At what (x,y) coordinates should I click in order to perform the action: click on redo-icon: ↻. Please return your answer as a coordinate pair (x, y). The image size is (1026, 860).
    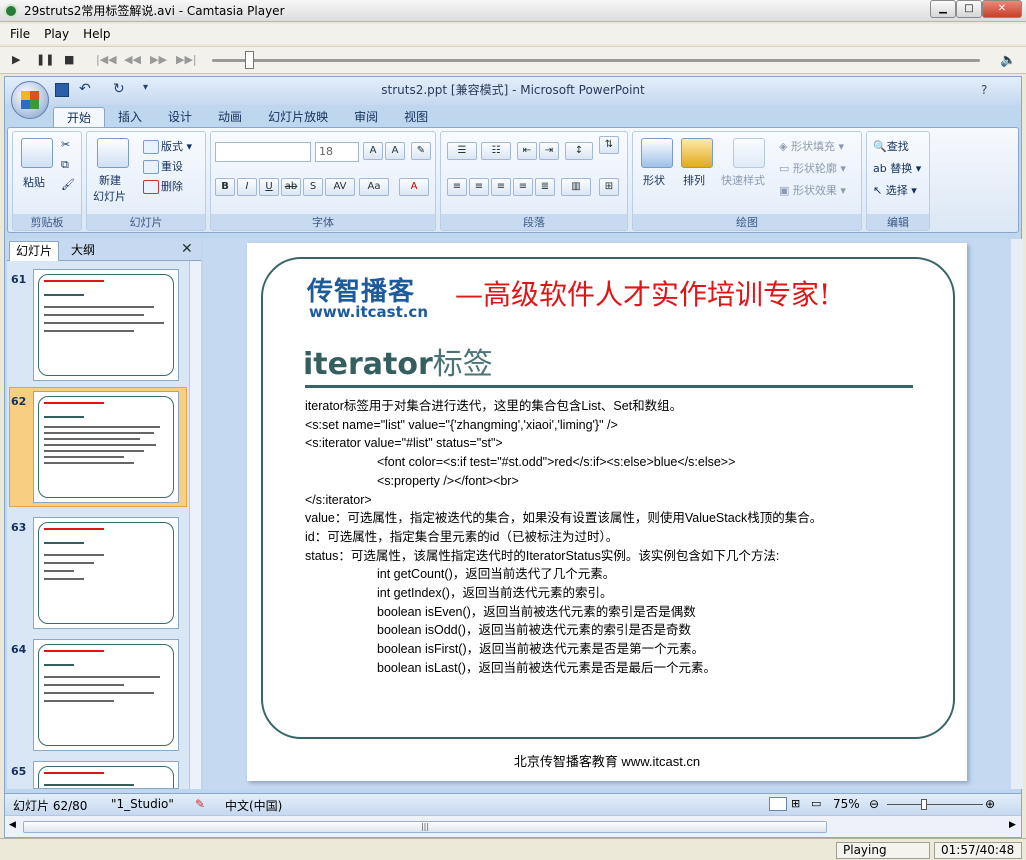
    Looking at the image, I should click on (119, 89).